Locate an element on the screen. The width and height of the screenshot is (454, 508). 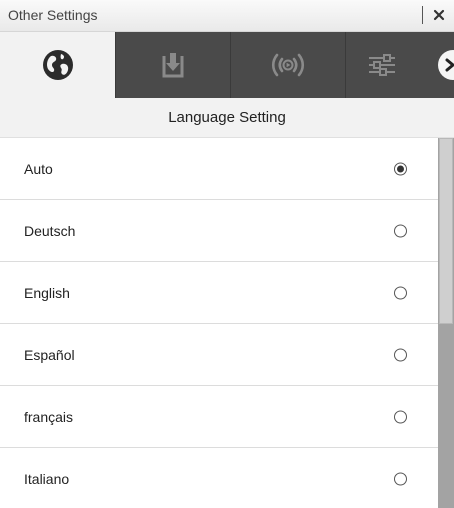
language-label: Italiano is located at coordinates (47, 478).